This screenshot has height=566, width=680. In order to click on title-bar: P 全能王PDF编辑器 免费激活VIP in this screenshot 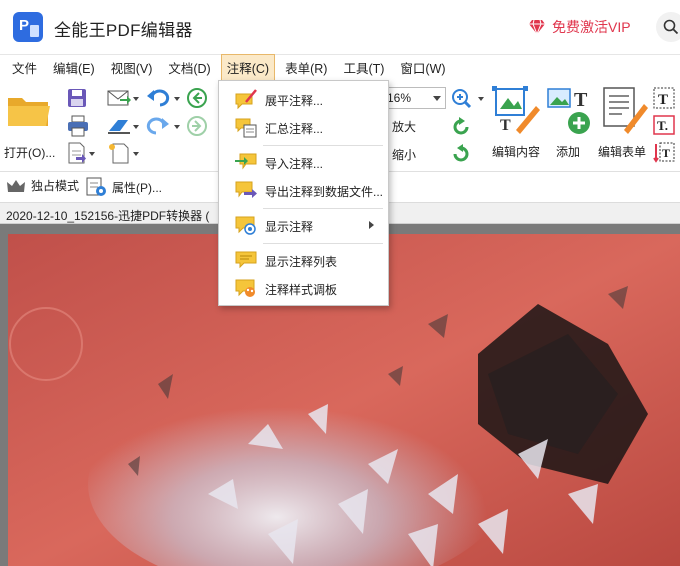, I will do `click(340, 27)`.